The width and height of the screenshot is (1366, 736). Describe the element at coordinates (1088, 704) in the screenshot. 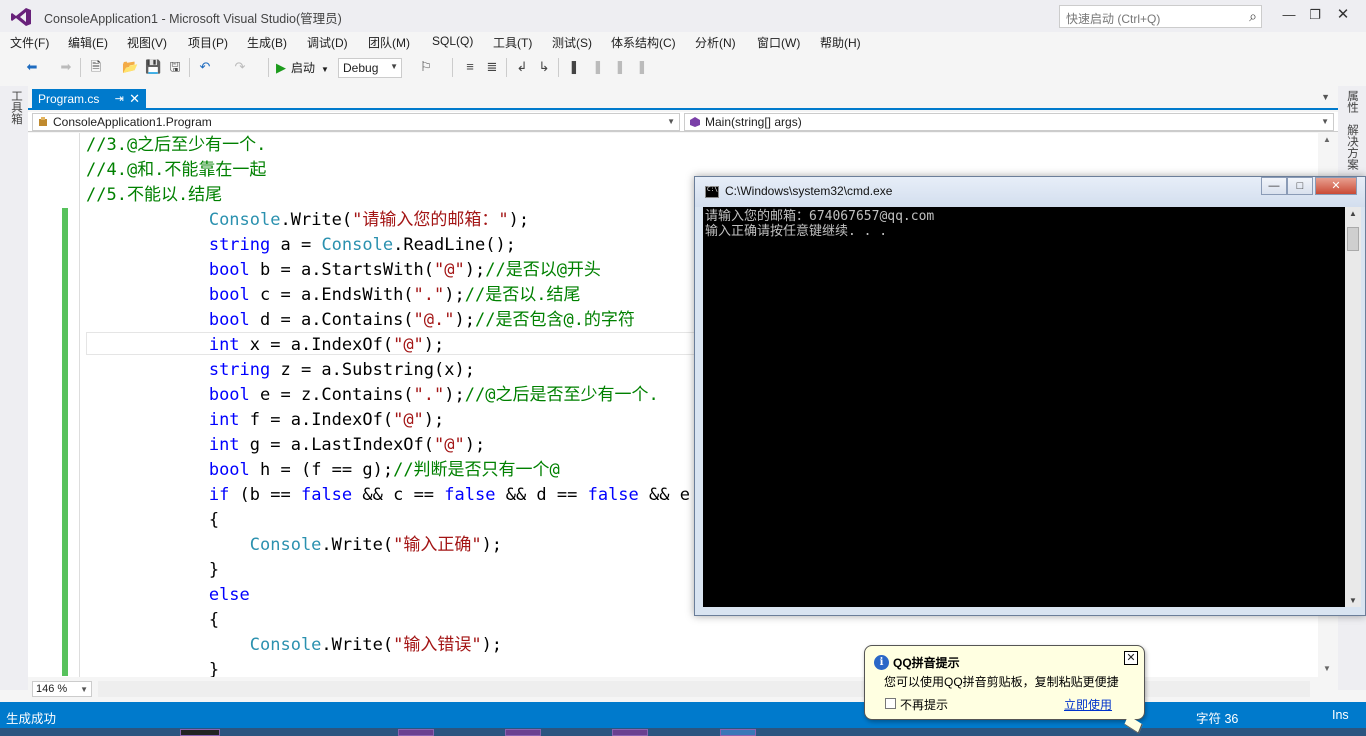

I see `use-now-link: 立即使用` at that location.